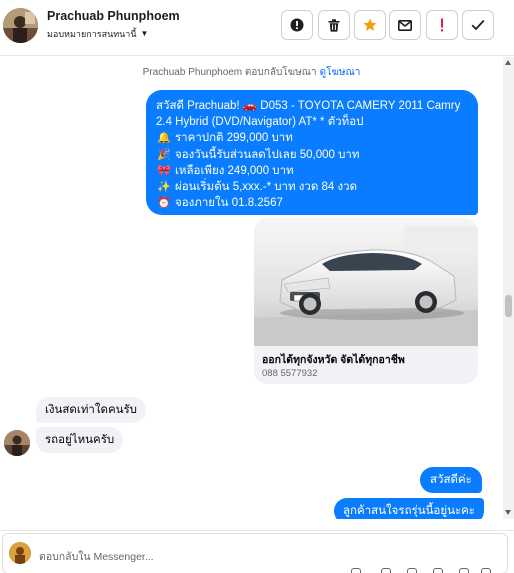 This screenshot has height=573, width=514. I want to click on mark-spam-button, so click(297, 25).